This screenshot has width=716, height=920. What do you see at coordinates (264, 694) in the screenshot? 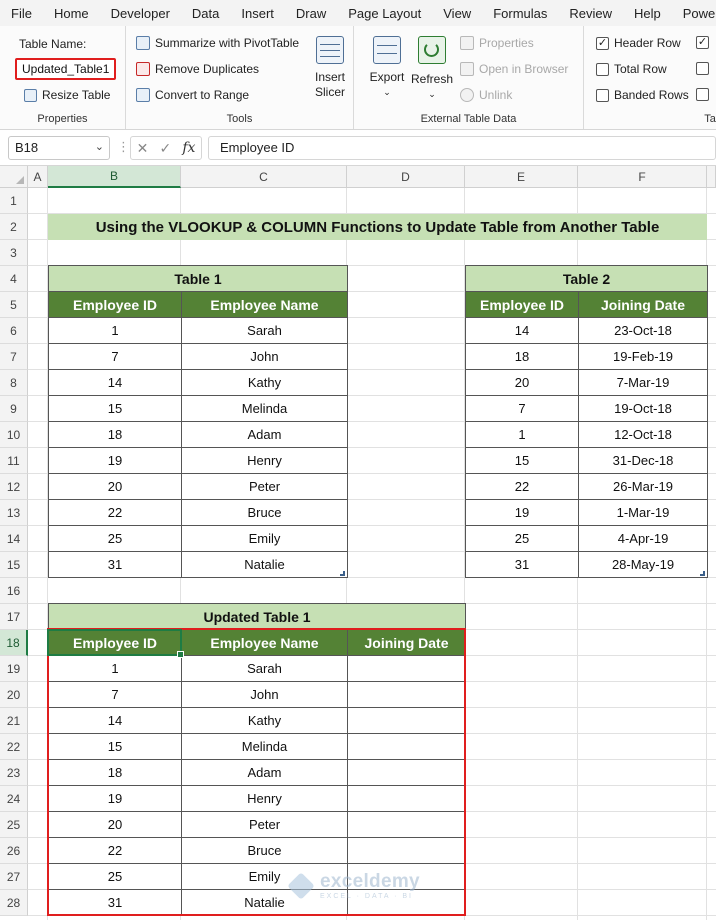
I see `table3-cell: John` at bounding box center [264, 694].